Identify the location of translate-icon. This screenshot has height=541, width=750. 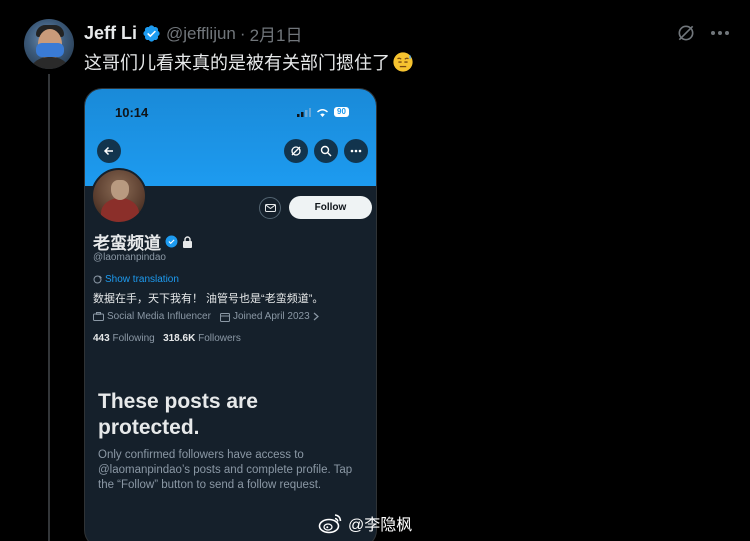
(97, 279).